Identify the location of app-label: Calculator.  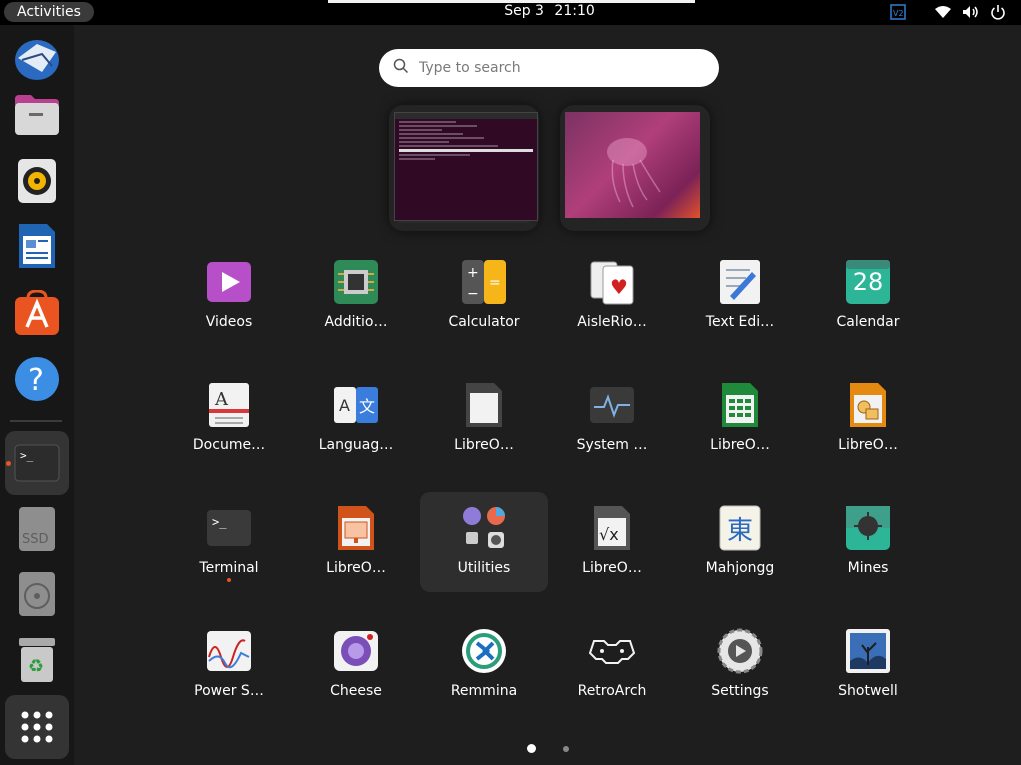
(484, 322).